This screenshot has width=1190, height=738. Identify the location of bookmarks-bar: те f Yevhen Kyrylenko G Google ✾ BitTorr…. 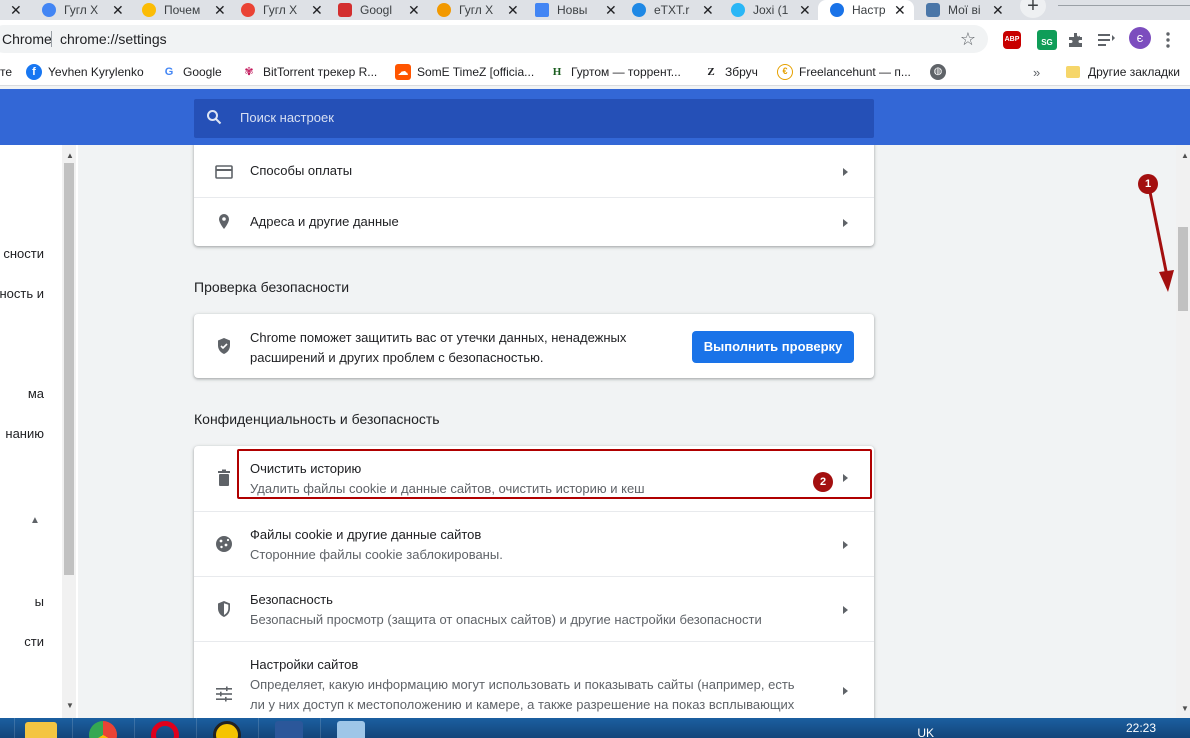
(595, 72).